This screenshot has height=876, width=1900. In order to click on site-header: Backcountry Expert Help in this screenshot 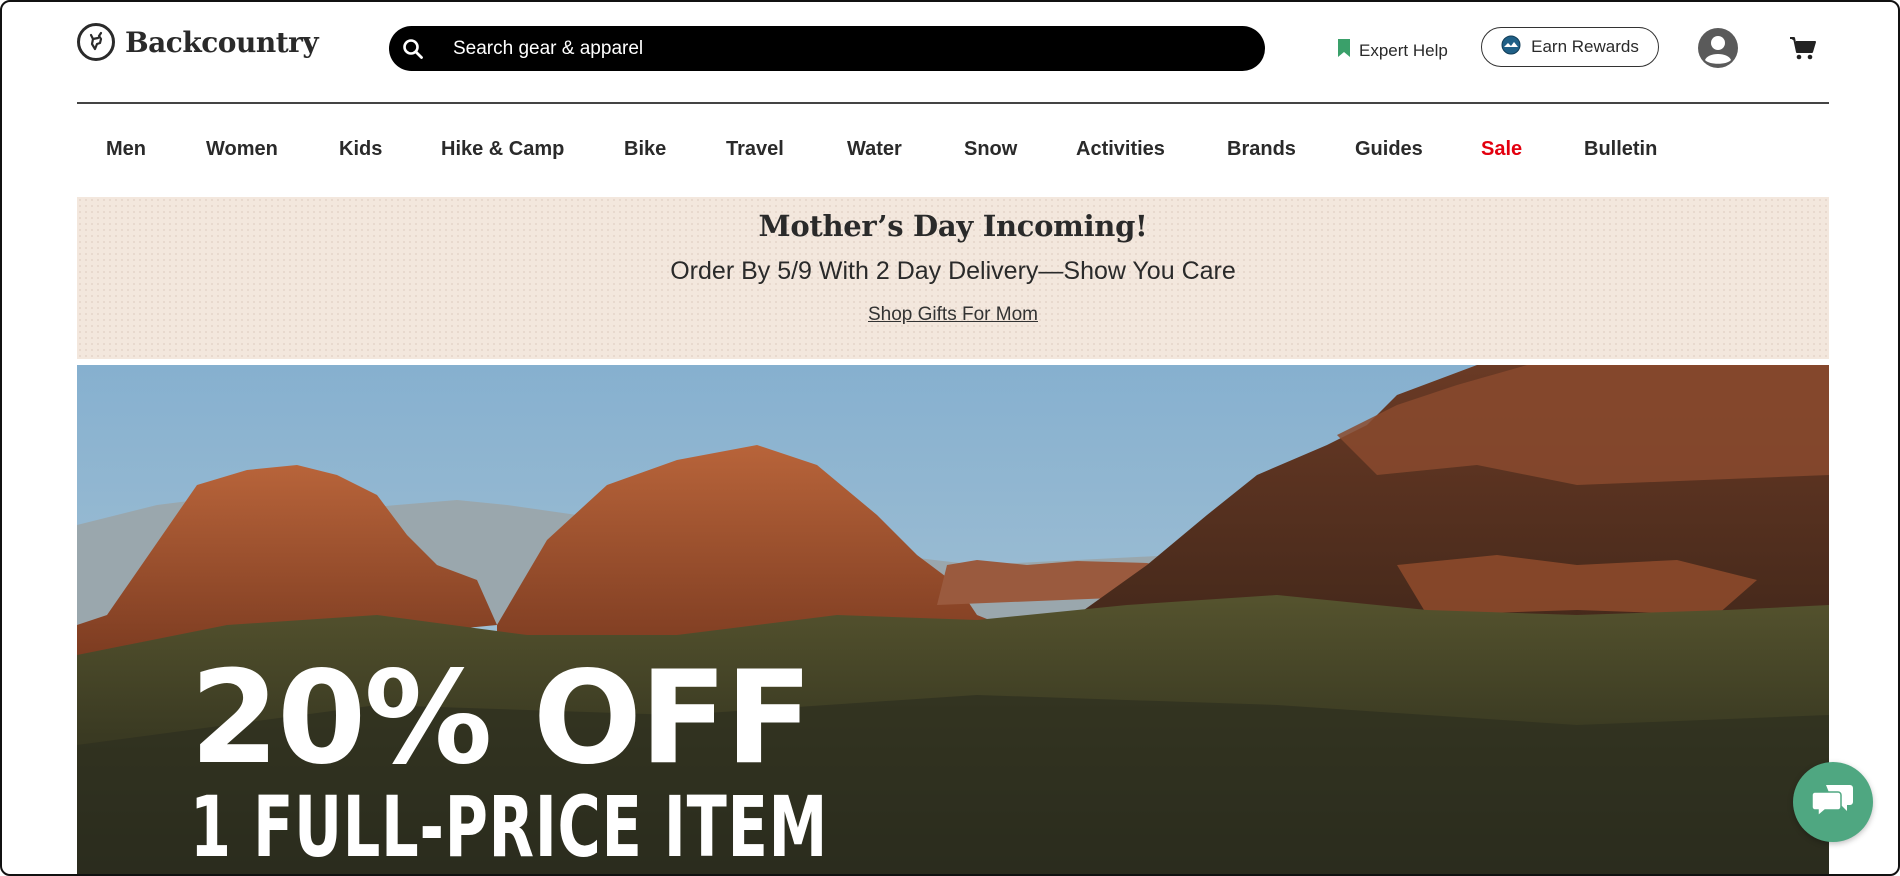, I will do `click(953, 60)`.